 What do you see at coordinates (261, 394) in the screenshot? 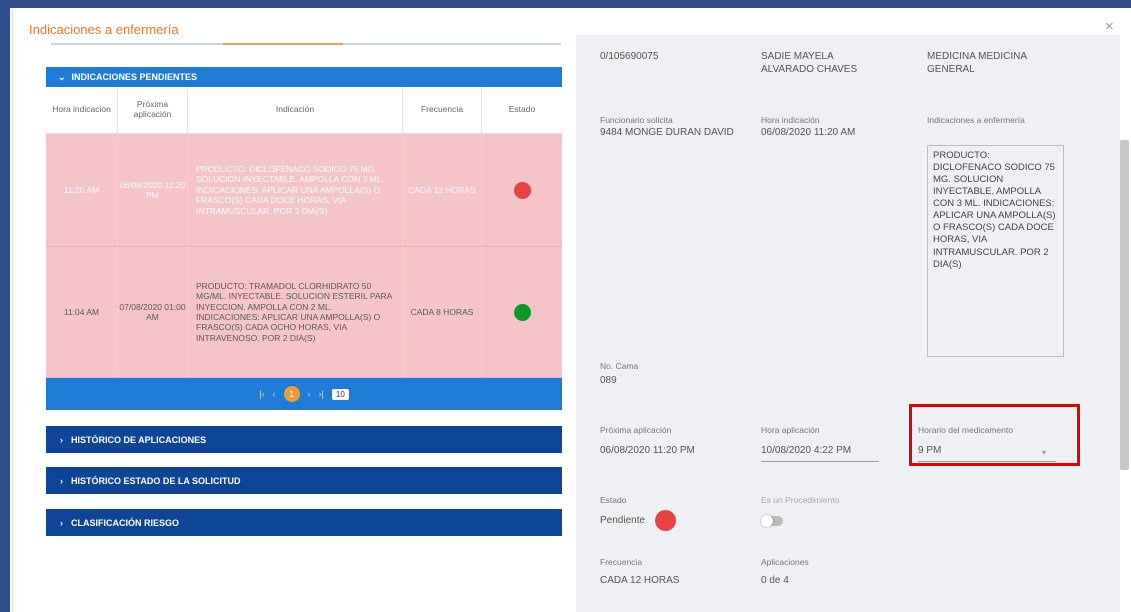
I see `first-page-button: |‹` at bounding box center [261, 394].